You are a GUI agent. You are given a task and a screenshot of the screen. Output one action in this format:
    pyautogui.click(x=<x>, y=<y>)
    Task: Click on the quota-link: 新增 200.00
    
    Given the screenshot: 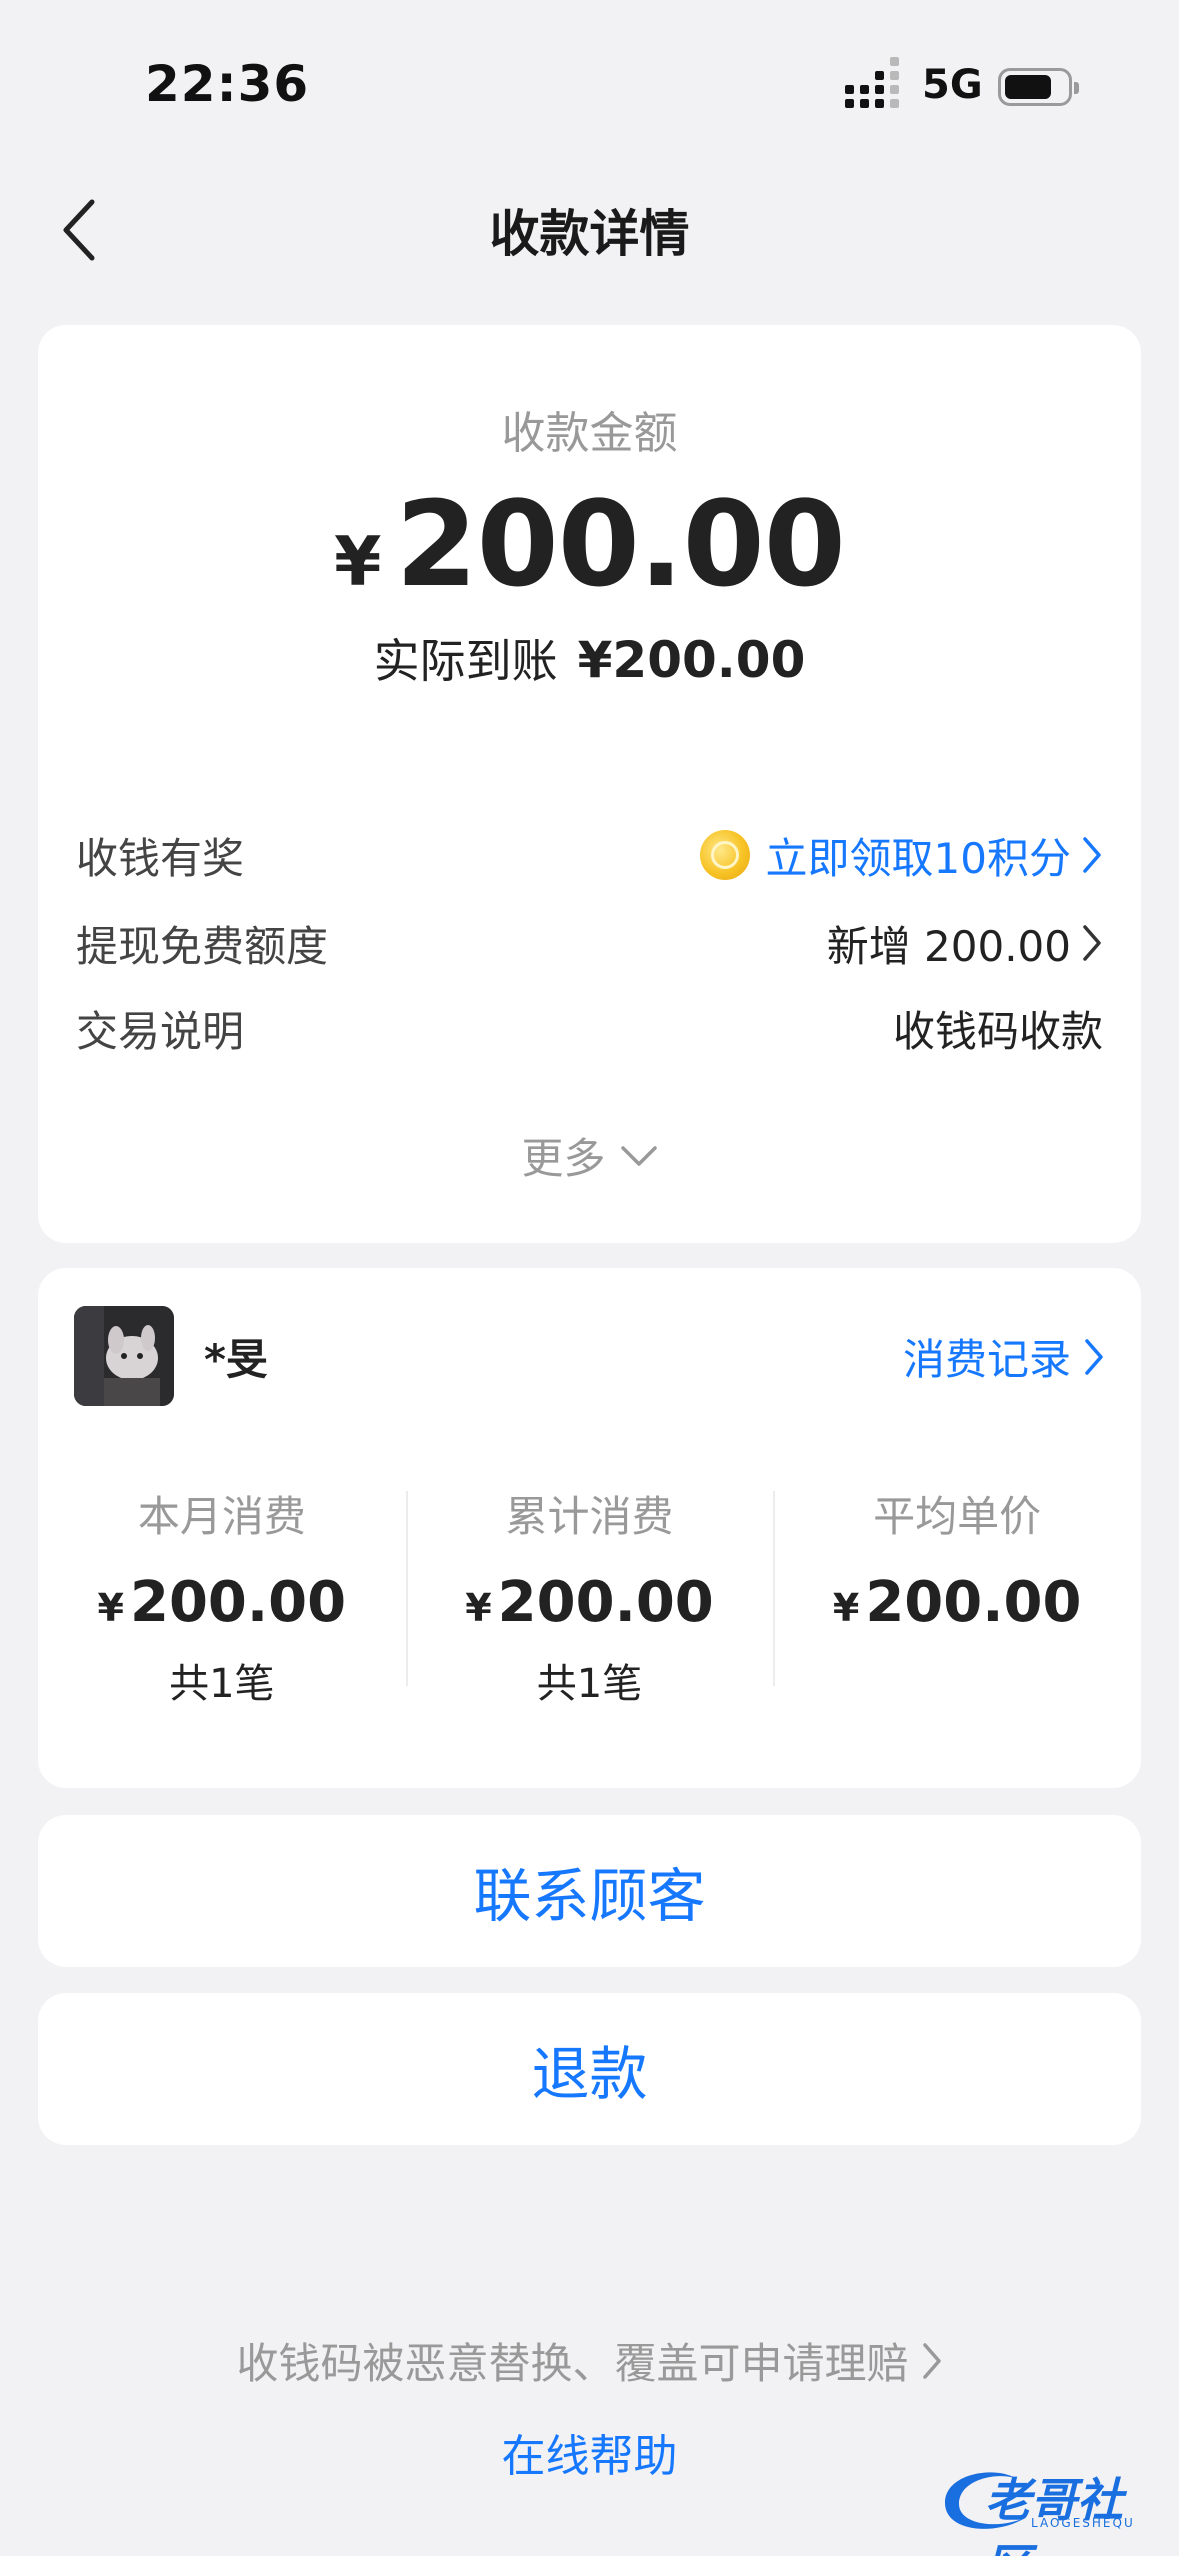 What is the action you would take?
    pyautogui.click(x=965, y=943)
    